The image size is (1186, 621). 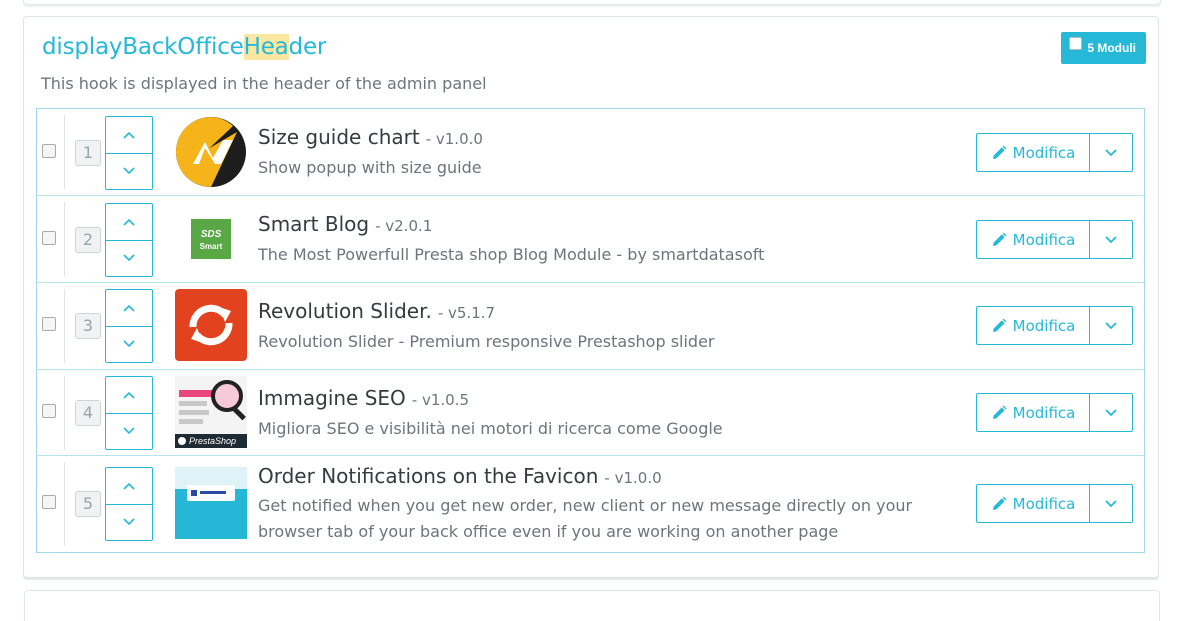 I want to click on modules-count-label: 5 Moduli, so click(x=1111, y=48).